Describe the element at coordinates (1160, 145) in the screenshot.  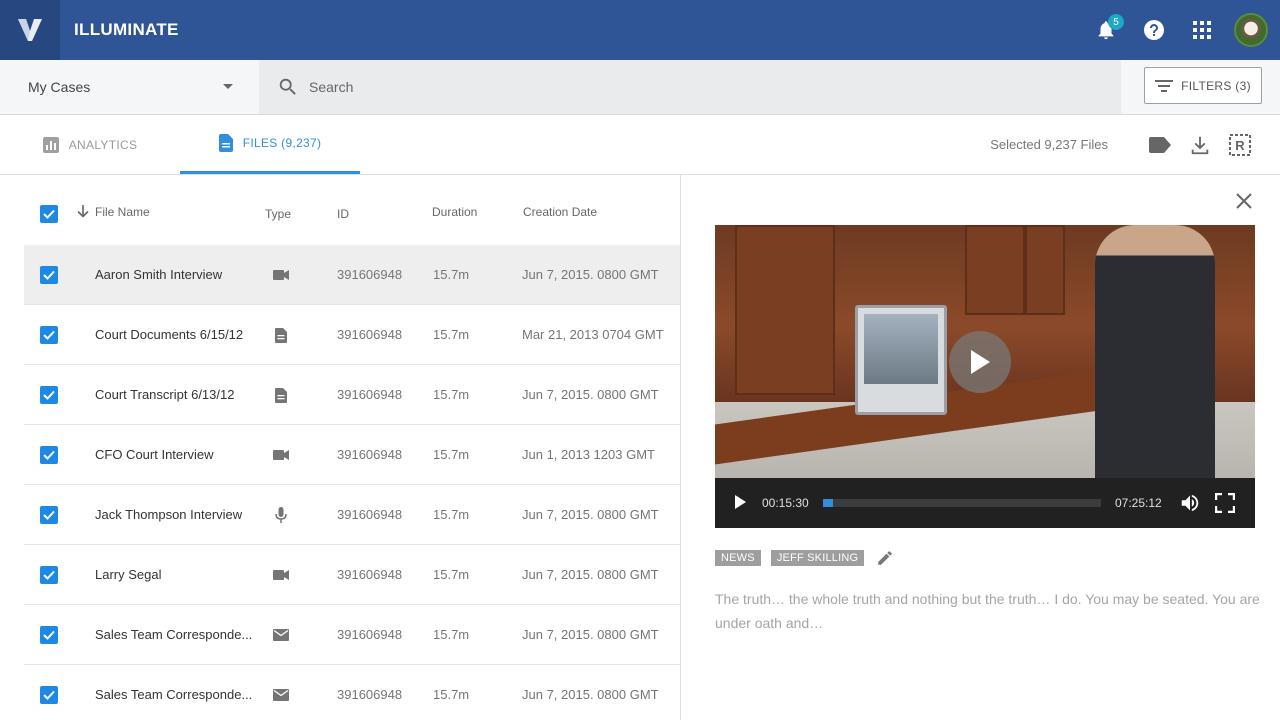
I see `tag-button` at that location.